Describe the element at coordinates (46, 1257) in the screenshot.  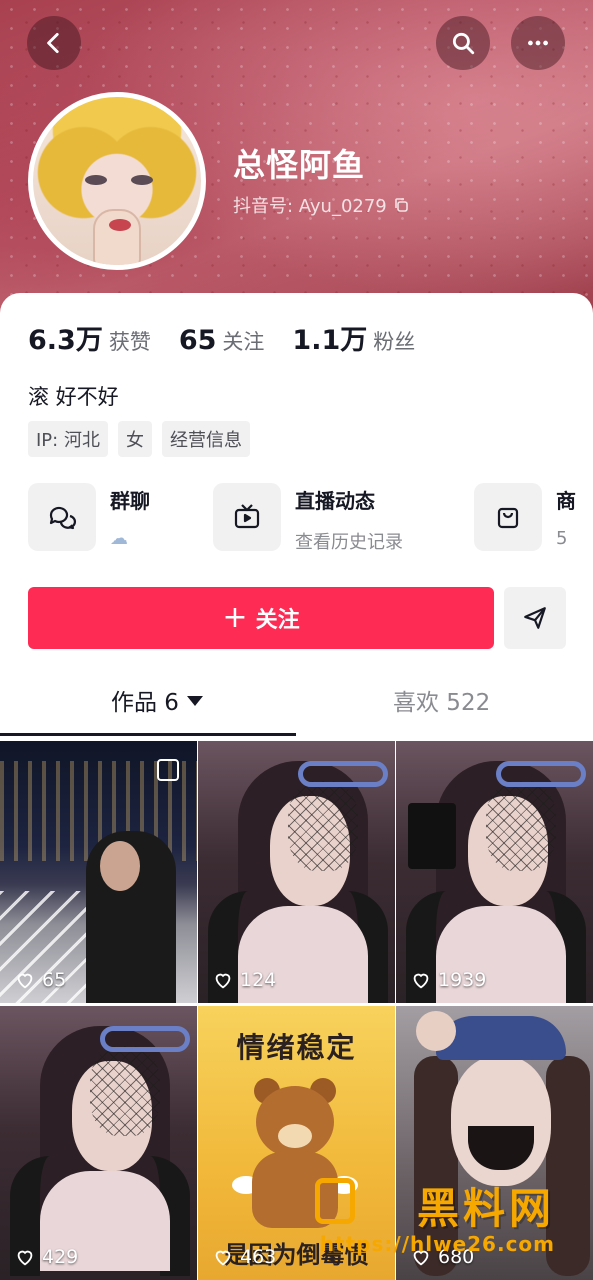
I see `video-likes: 429` at that location.